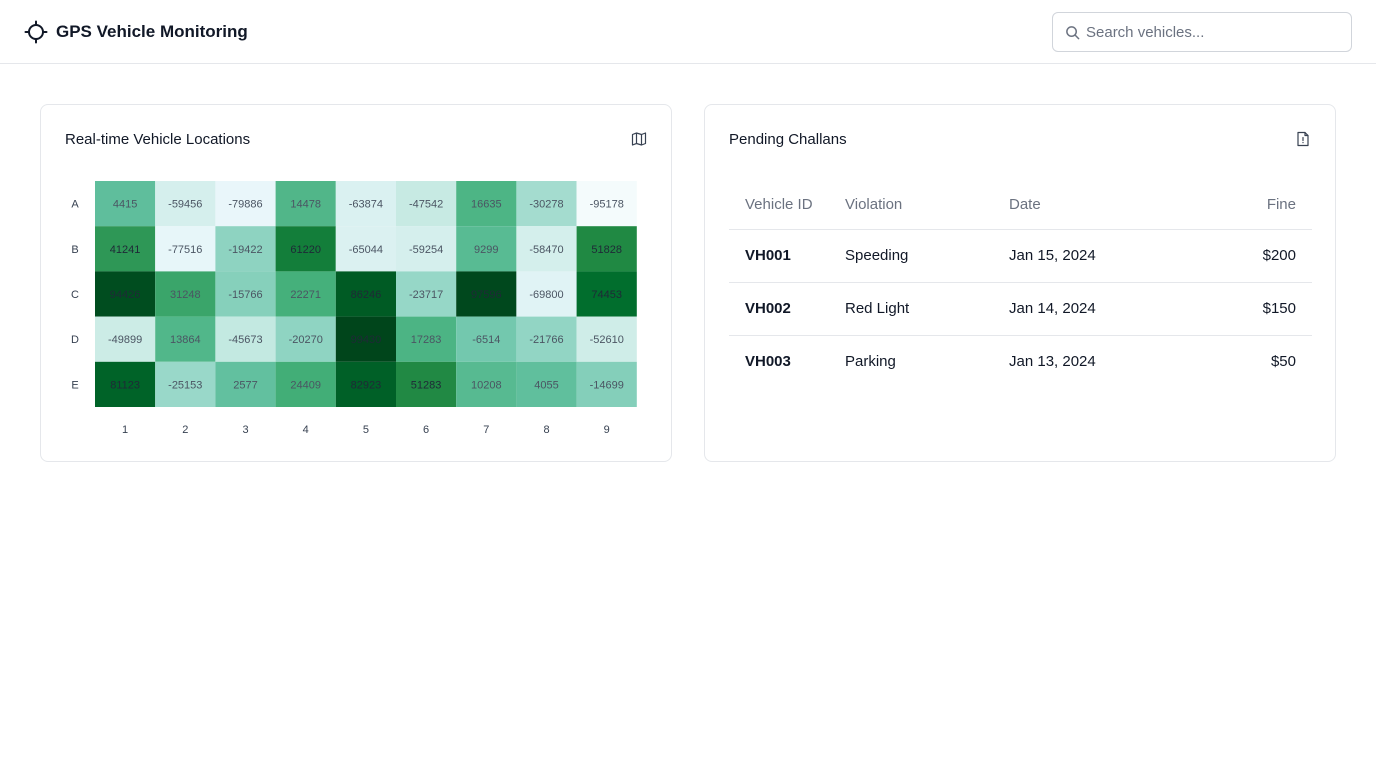  I want to click on heatmap-cell-label: -58470, so click(546, 250).